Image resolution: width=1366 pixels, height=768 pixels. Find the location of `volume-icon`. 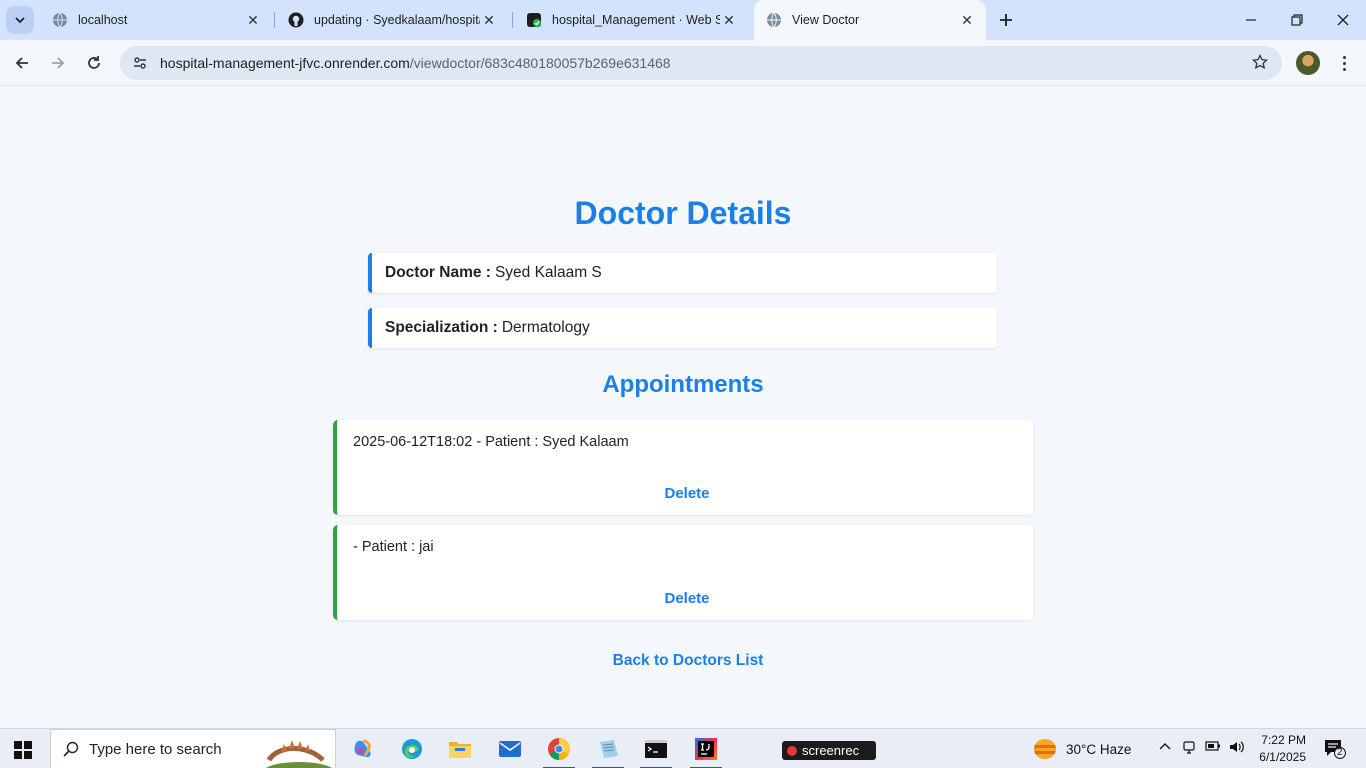

volume-icon is located at coordinates (1237, 748).